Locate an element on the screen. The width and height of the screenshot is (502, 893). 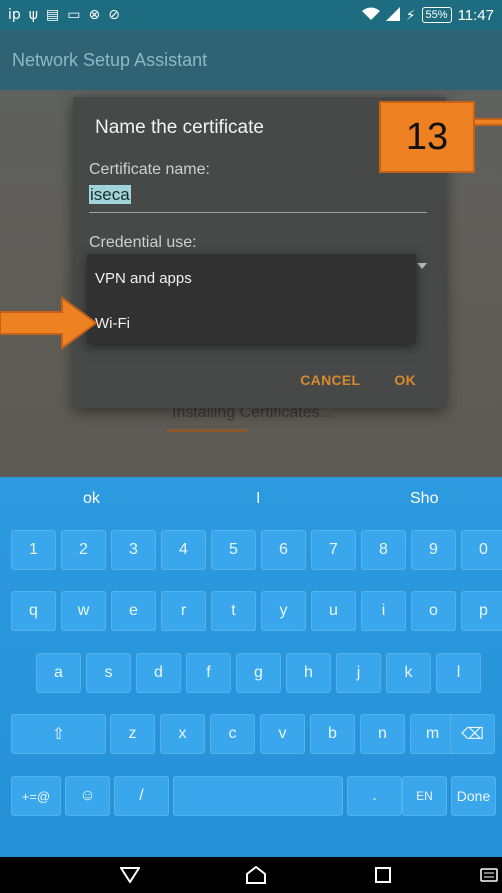
key-7: 7 is located at coordinates (333, 550).